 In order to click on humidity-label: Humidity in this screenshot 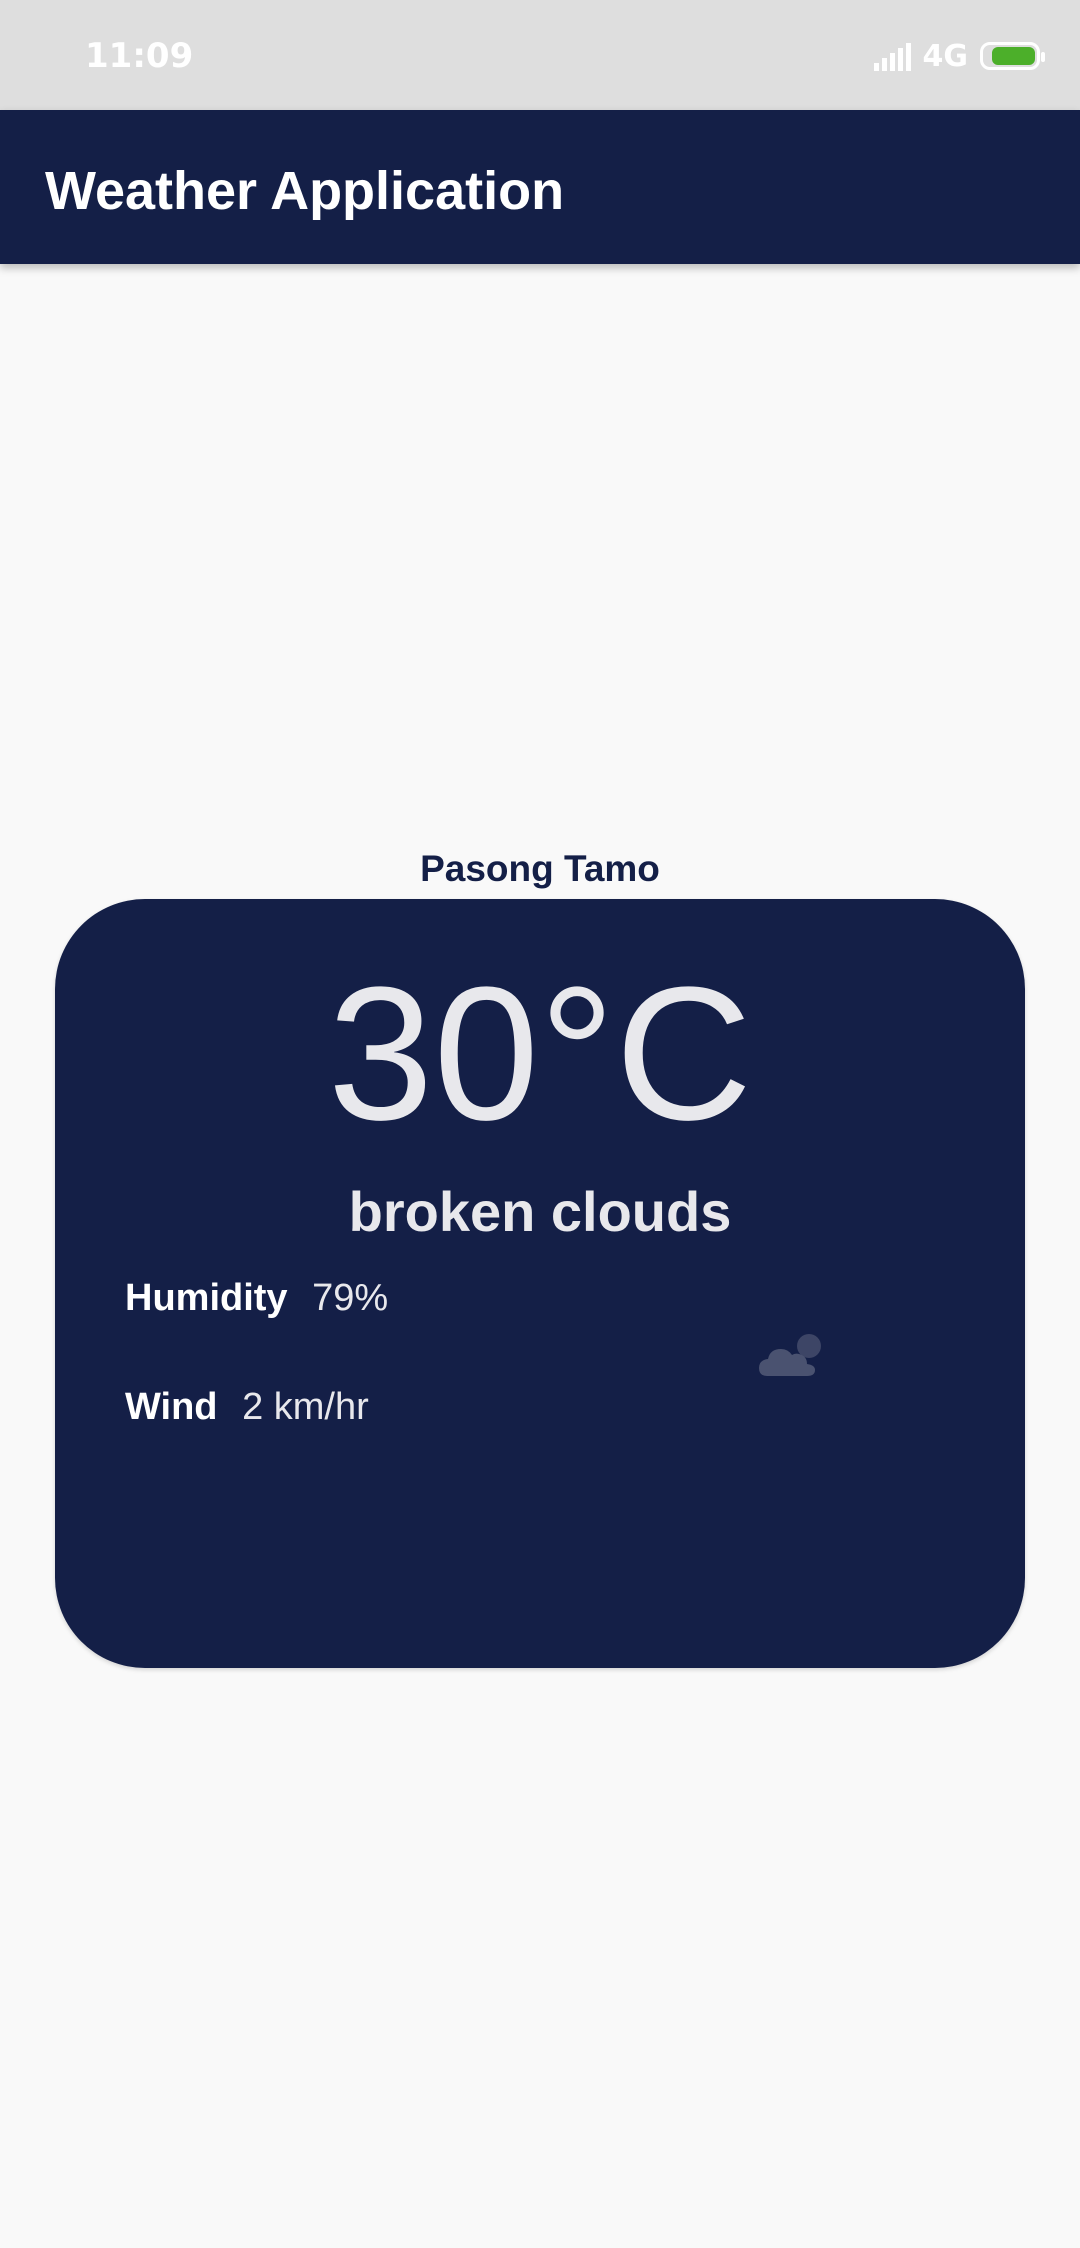, I will do `click(206, 1298)`.